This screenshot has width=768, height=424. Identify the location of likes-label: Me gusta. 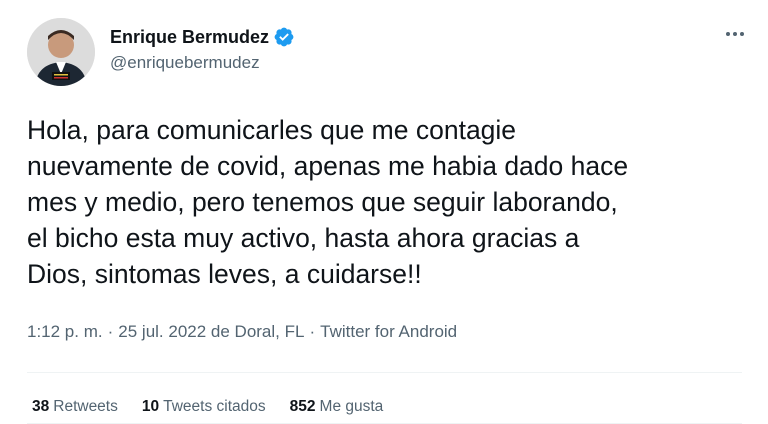
(351, 406).